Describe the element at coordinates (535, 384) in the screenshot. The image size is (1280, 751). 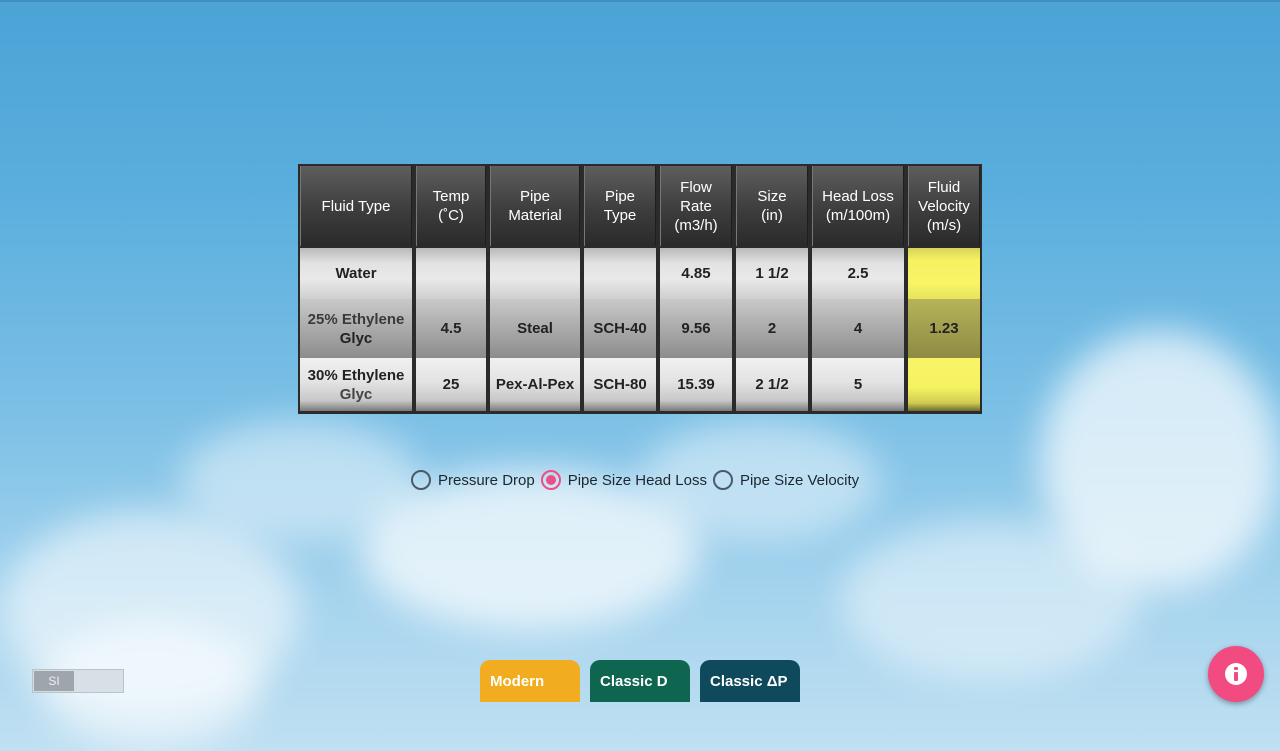
I see `material-cell: Pex-Al-Pex` at that location.